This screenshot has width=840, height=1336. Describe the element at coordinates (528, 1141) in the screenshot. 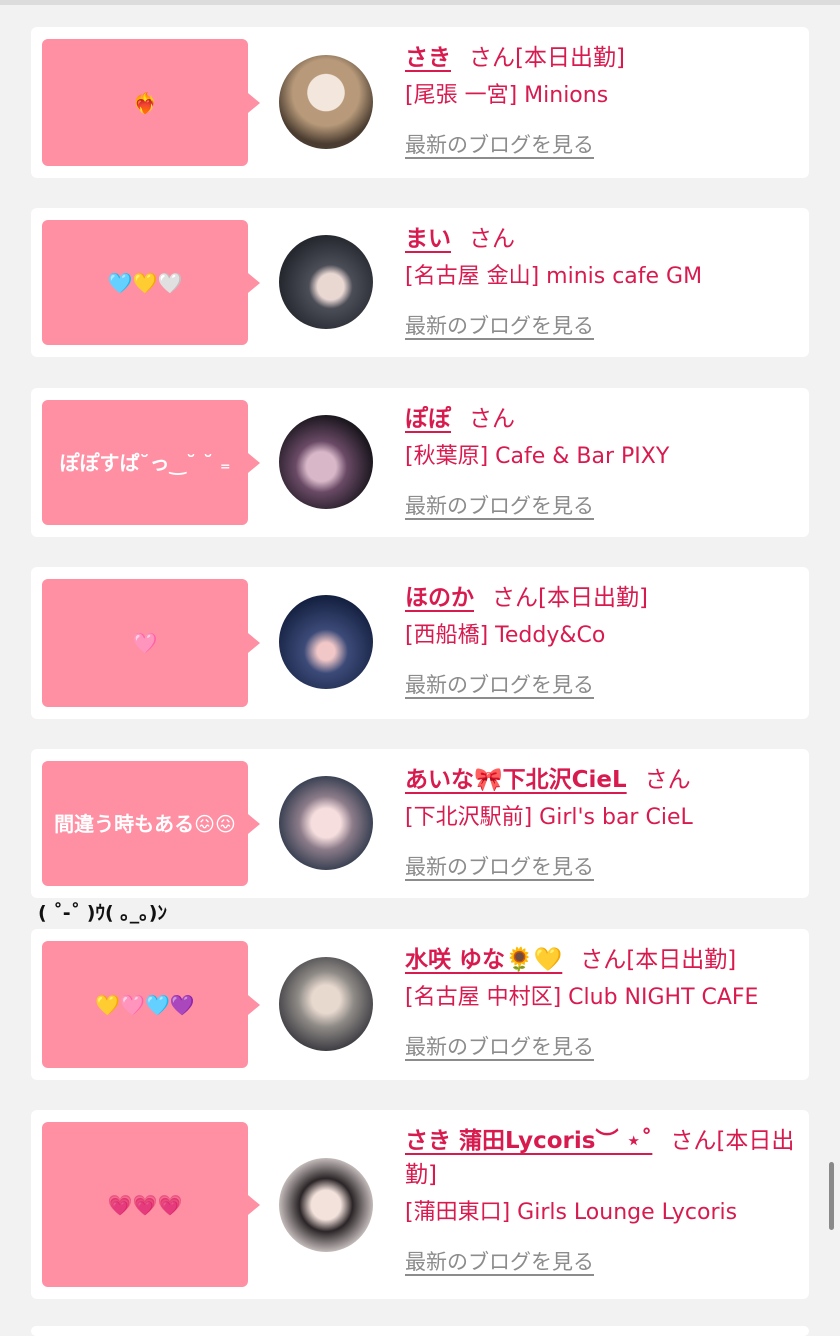

I see `cast-name-link: さき 蒲田Lycoris︶ ⋆˚` at that location.